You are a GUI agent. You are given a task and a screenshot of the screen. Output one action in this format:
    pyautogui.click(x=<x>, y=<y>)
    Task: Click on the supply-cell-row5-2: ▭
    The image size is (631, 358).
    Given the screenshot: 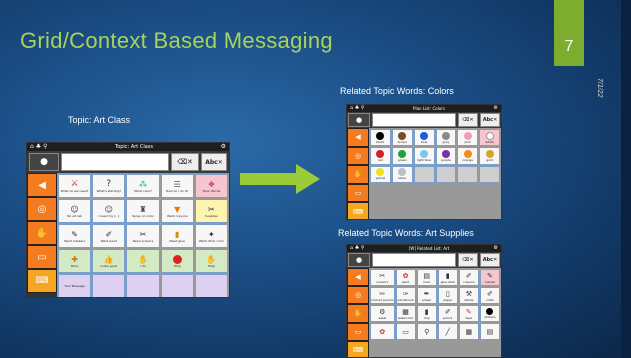 What is the action you would take?
    pyautogui.click(x=405, y=331)
    